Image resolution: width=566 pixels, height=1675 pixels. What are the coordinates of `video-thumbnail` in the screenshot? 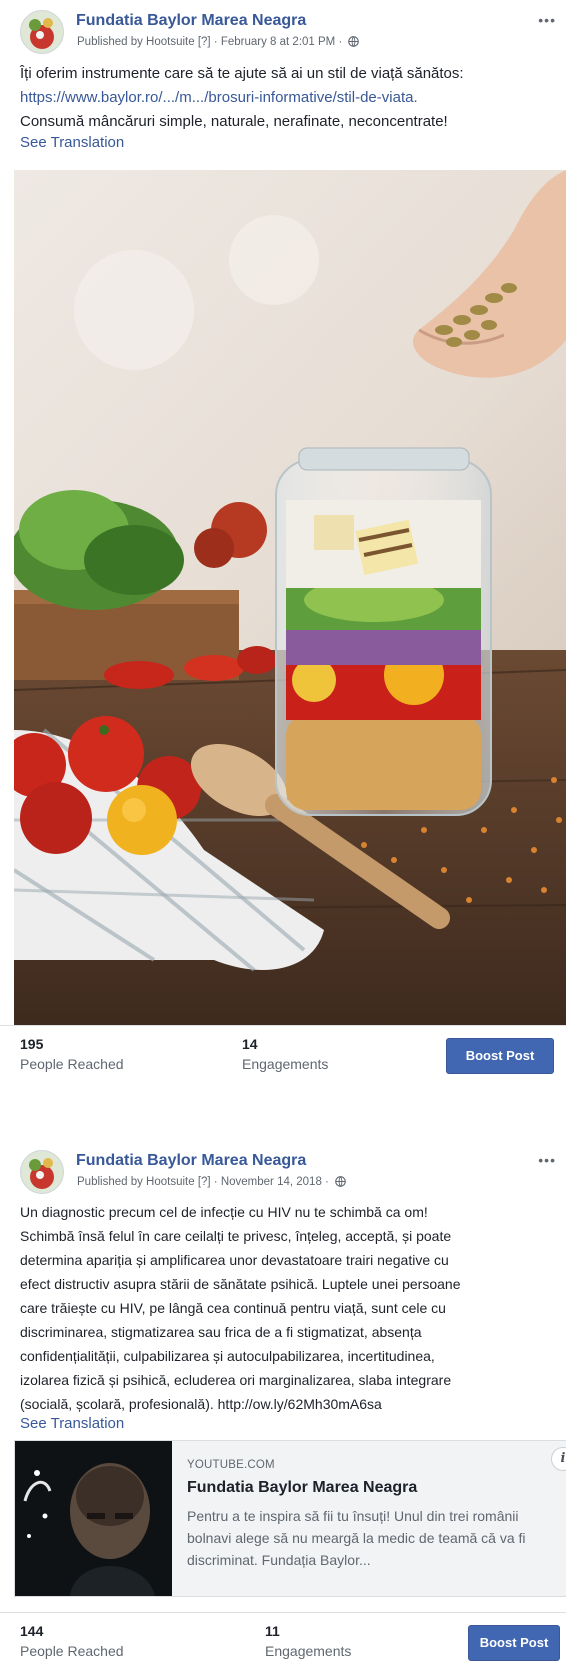 It's located at (93, 1518).